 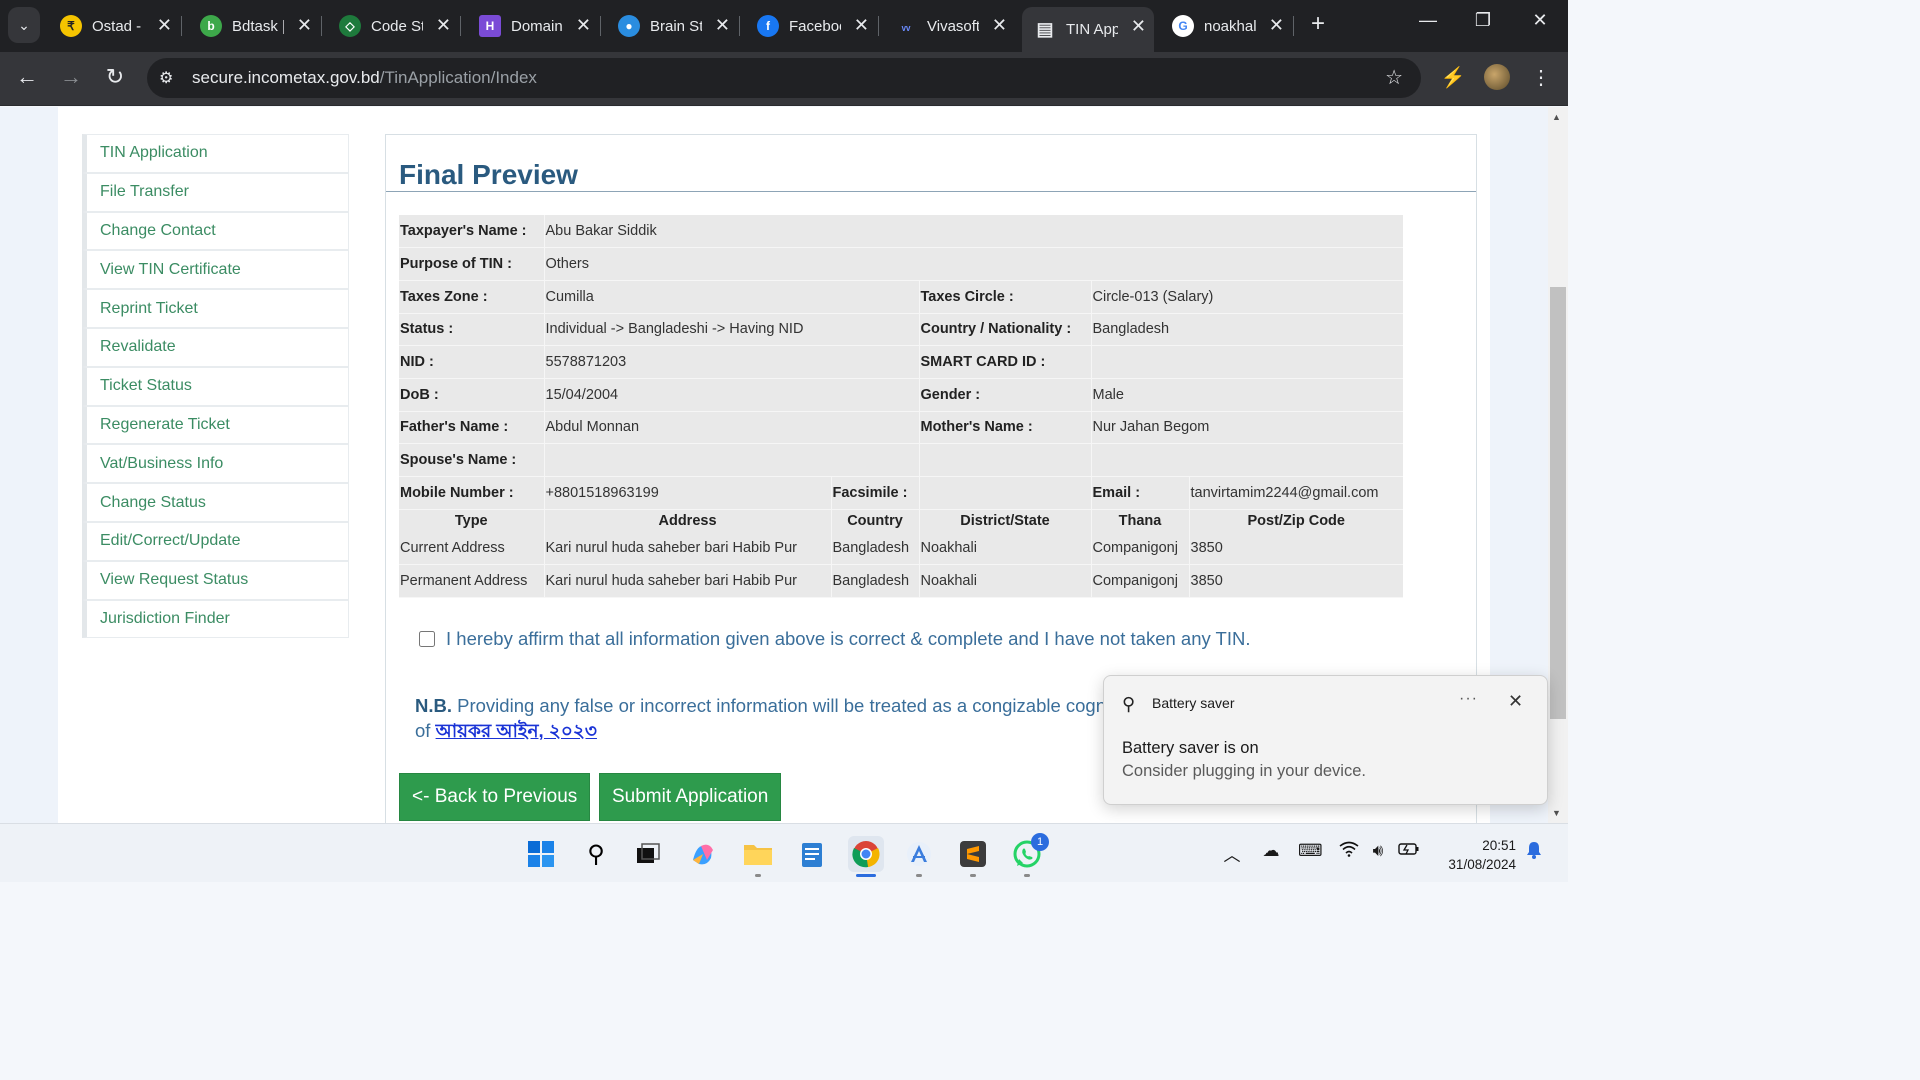 What do you see at coordinates (1271, 851) in the screenshot?
I see `onedrive-icon: ☁` at bounding box center [1271, 851].